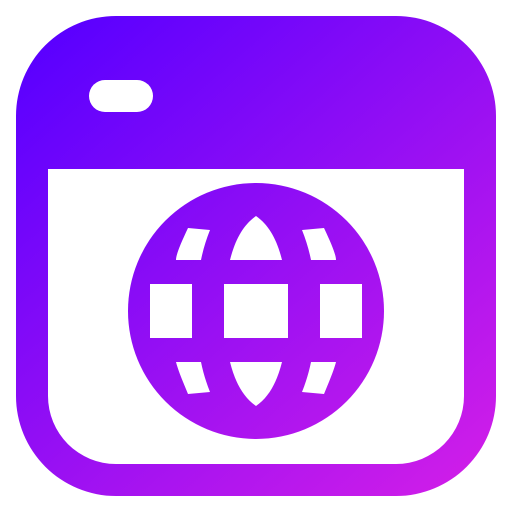  I want to click on window-dot-pill, so click(121, 96).